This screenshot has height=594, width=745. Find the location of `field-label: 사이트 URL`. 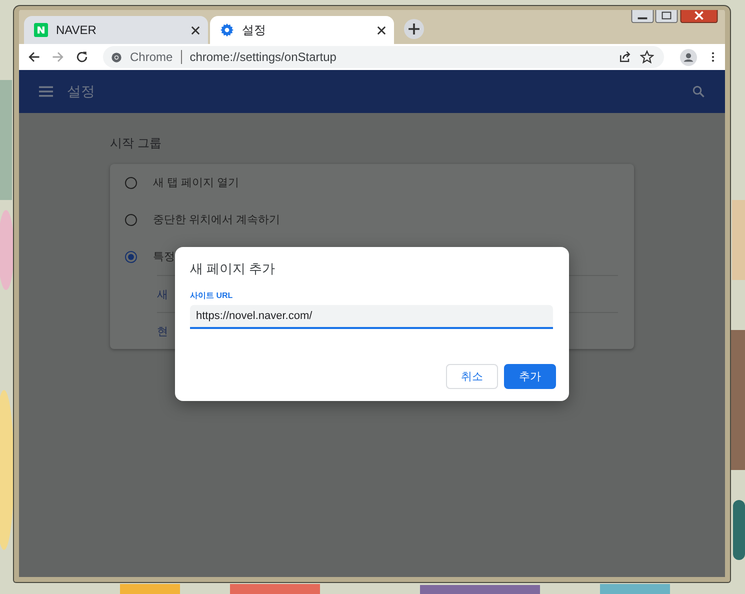

field-label: 사이트 URL is located at coordinates (212, 295).